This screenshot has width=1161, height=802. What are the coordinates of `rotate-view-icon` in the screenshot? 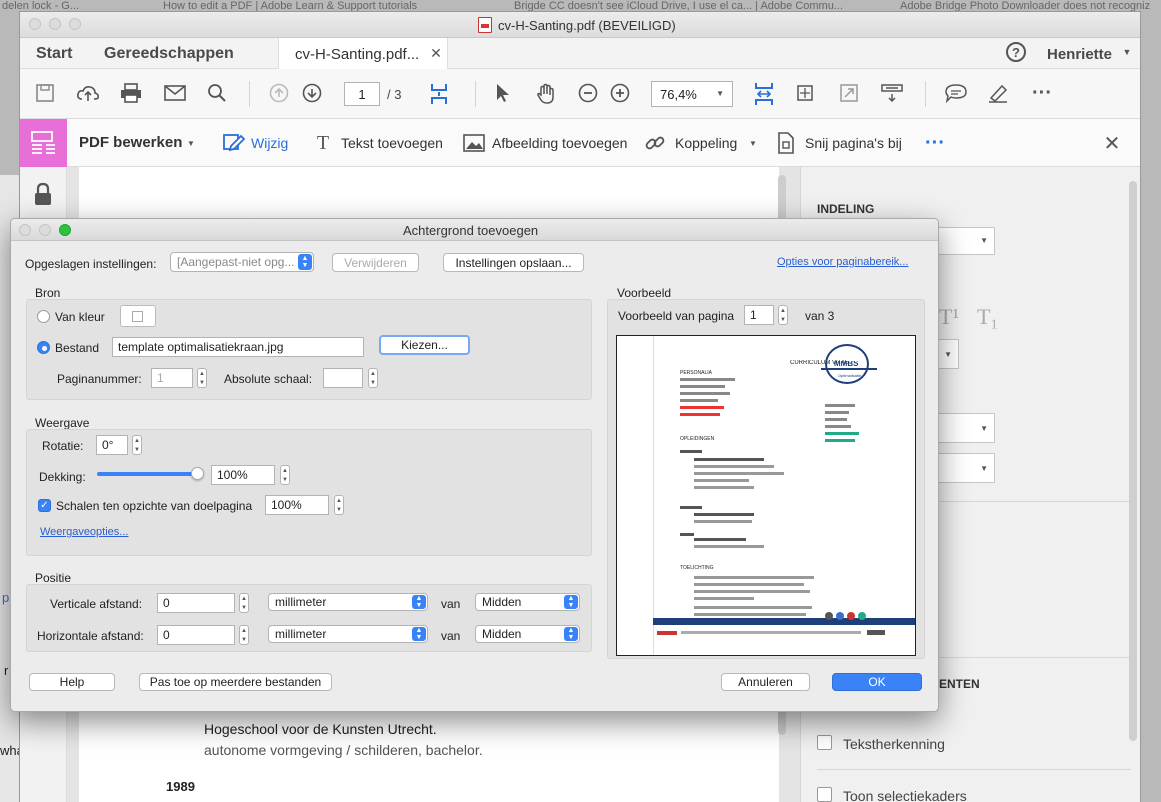 It's located at (805, 93).